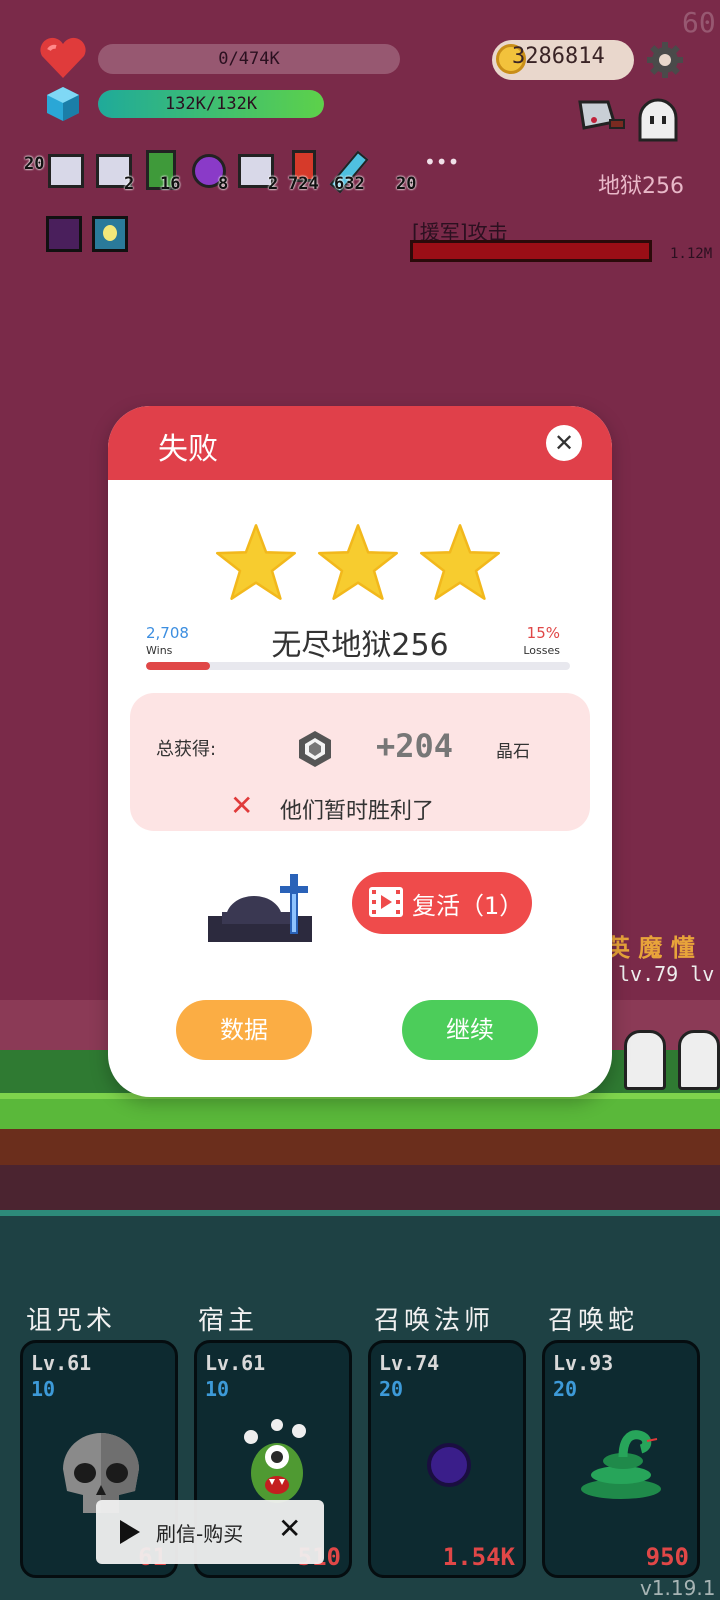 The width and height of the screenshot is (720, 1600). What do you see at coordinates (66, 171) in the screenshot?
I see `scroll-icon` at bounding box center [66, 171].